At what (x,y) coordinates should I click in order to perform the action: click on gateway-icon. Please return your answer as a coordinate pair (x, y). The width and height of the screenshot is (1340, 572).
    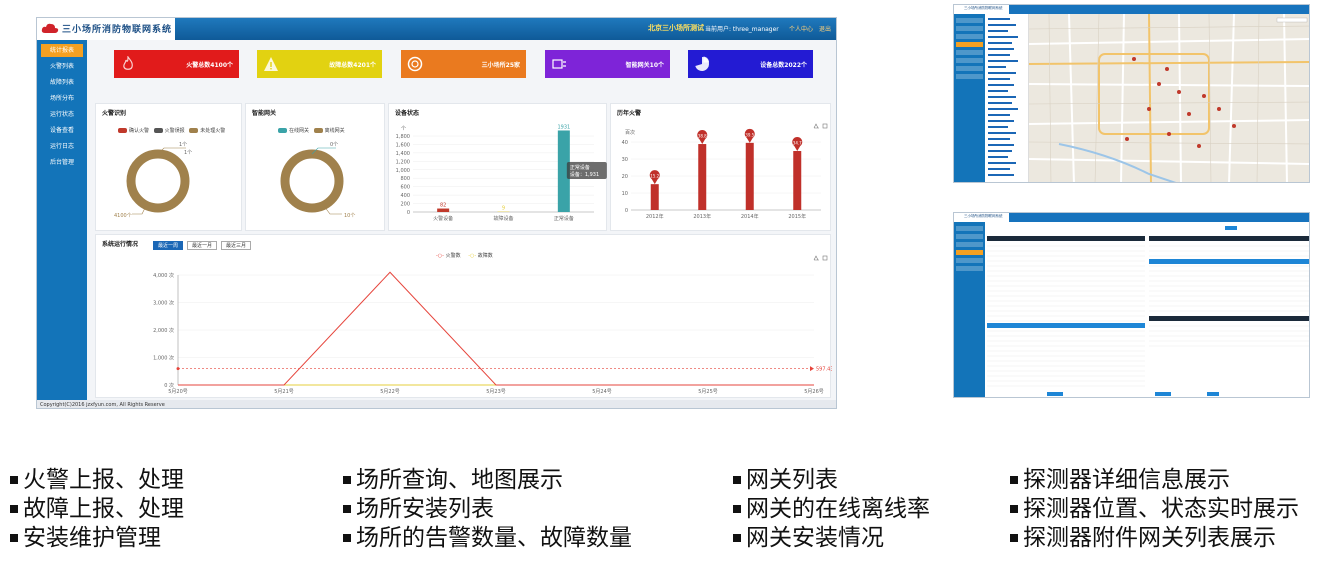
    Looking at the image, I should click on (559, 64).